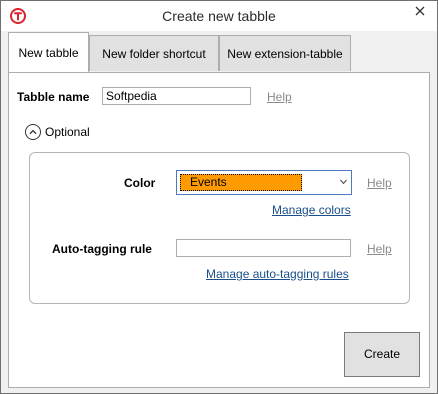 This screenshot has height=394, width=438. I want to click on title-bar: Create new tabble, so click(219, 16).